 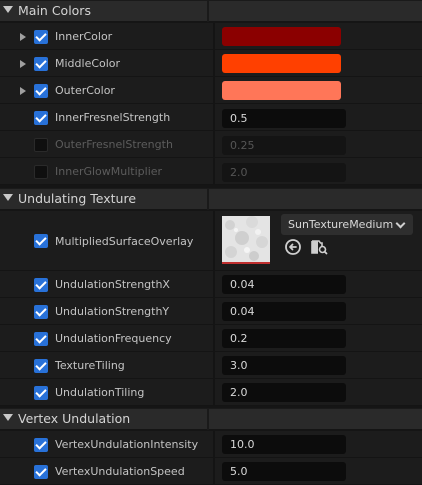 What do you see at coordinates (211, 419) in the screenshot?
I see `section-header-vertex-undulation: Vertex Undulation` at bounding box center [211, 419].